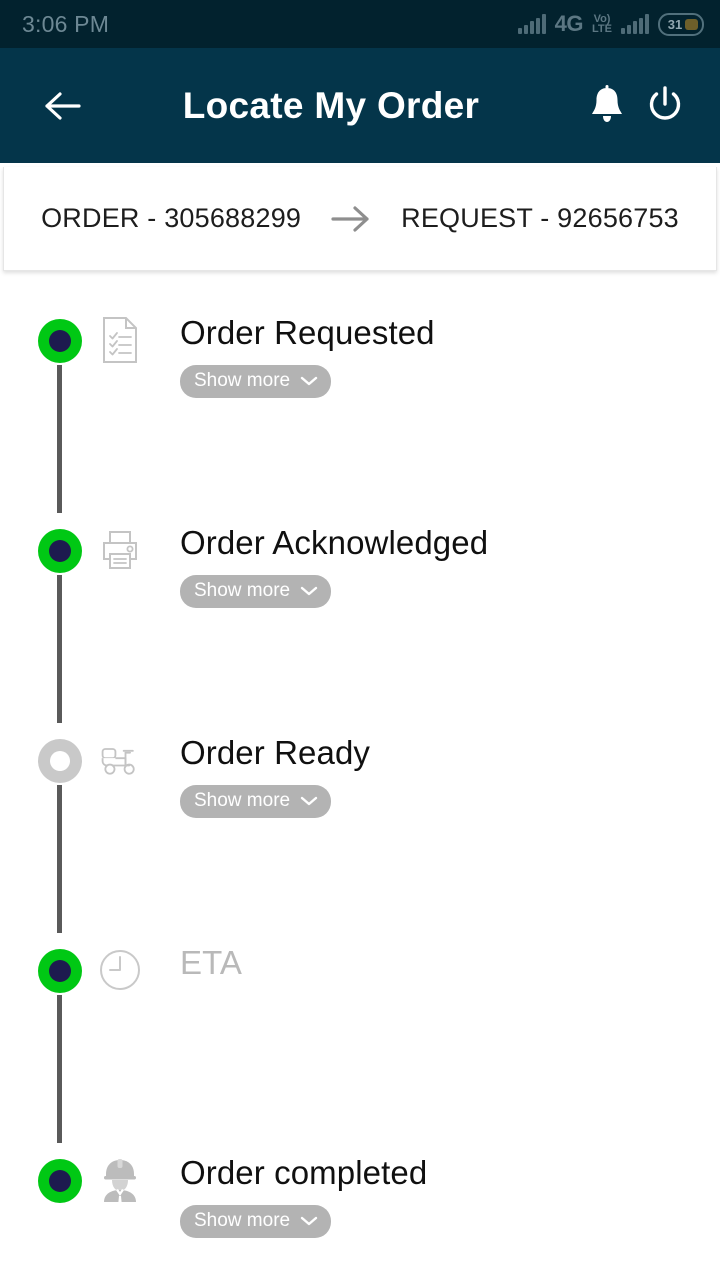  What do you see at coordinates (120, 760) in the screenshot?
I see `scooter-delivery-icon` at bounding box center [120, 760].